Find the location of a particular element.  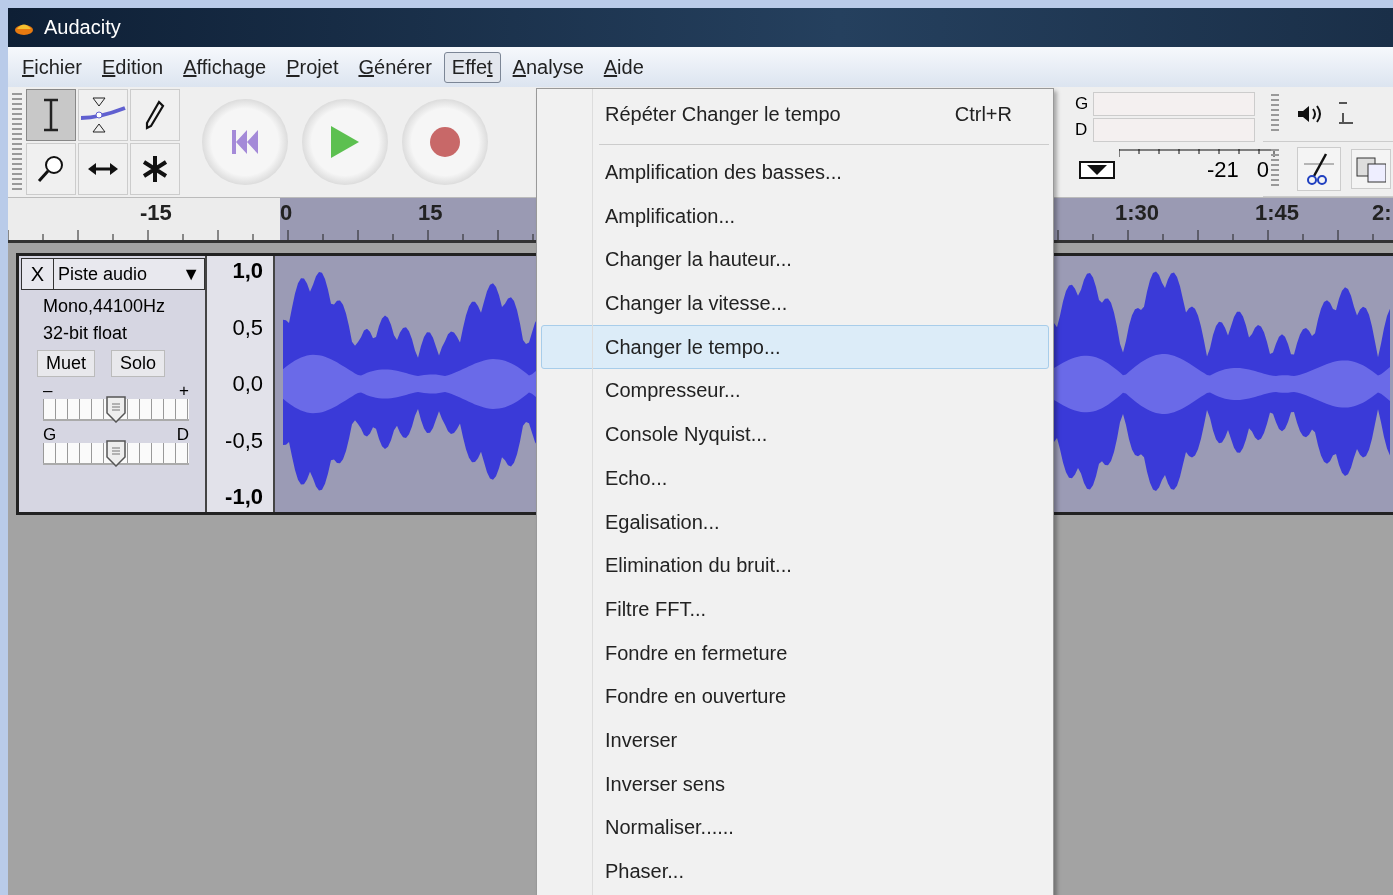

record-icon is located at coordinates (445, 142).